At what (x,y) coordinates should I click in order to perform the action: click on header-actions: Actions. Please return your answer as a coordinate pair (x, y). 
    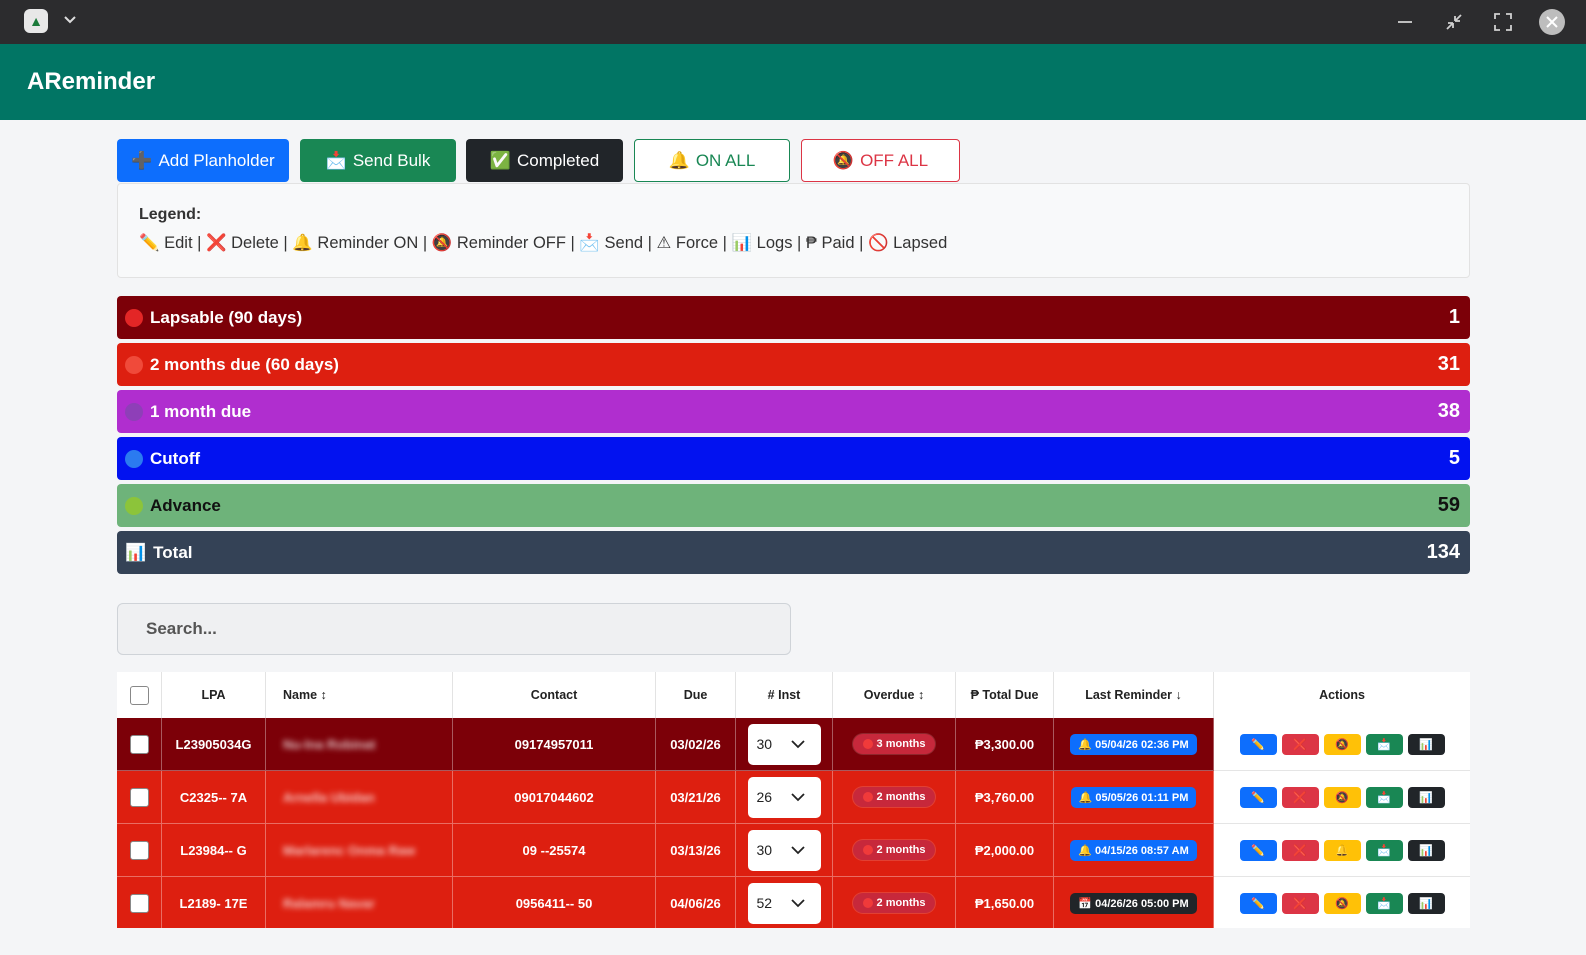
    Looking at the image, I should click on (1342, 695).